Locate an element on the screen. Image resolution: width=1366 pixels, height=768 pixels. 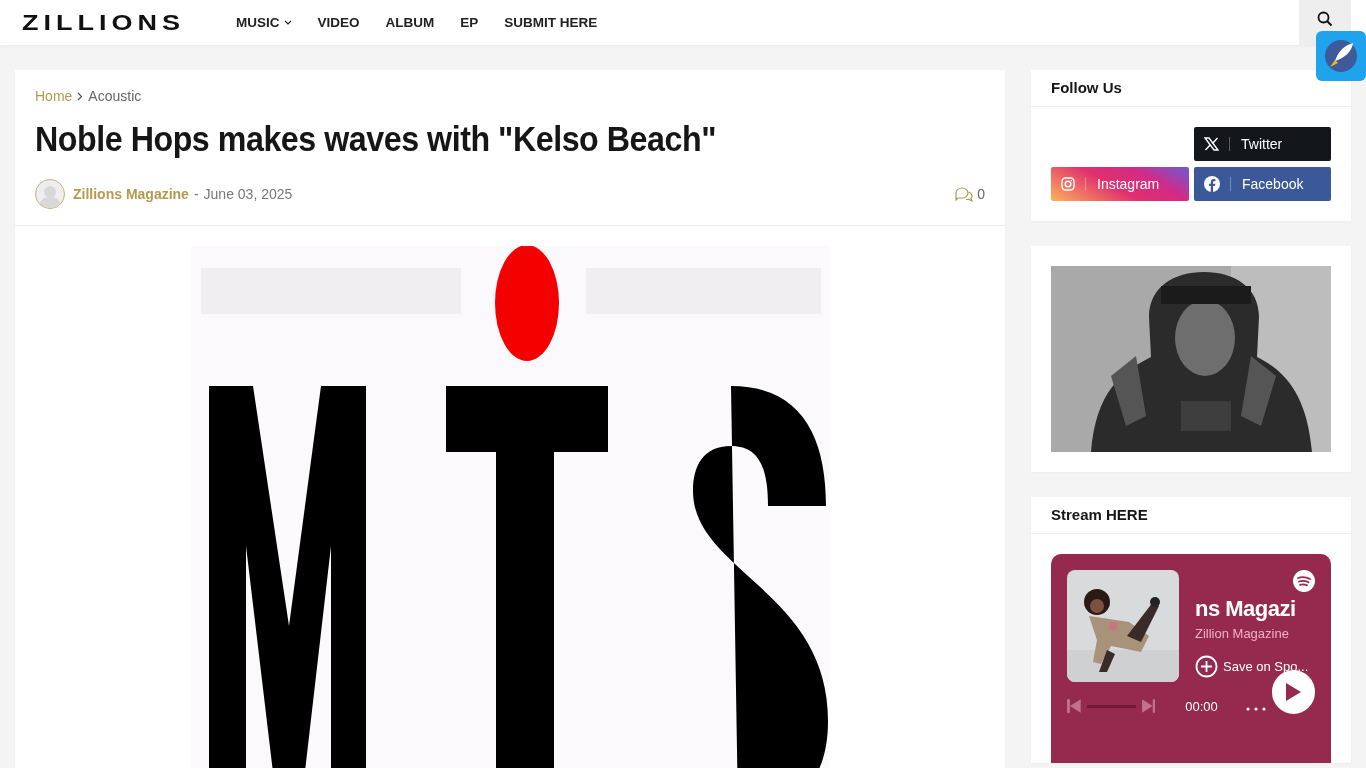
site-logo: ZILLIONS is located at coordinates (103, 22).